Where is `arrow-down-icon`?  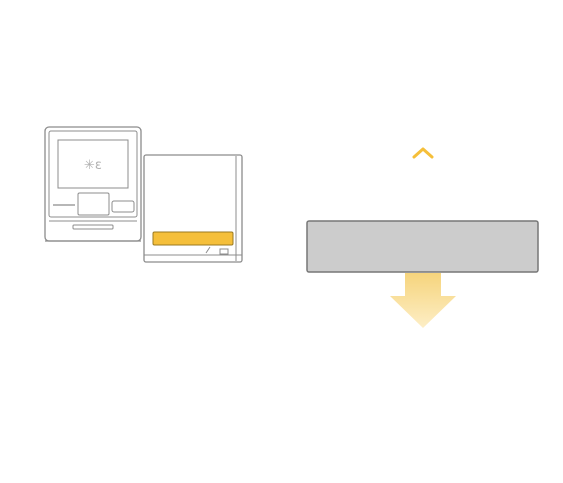
arrow-down-icon is located at coordinates (423, 300).